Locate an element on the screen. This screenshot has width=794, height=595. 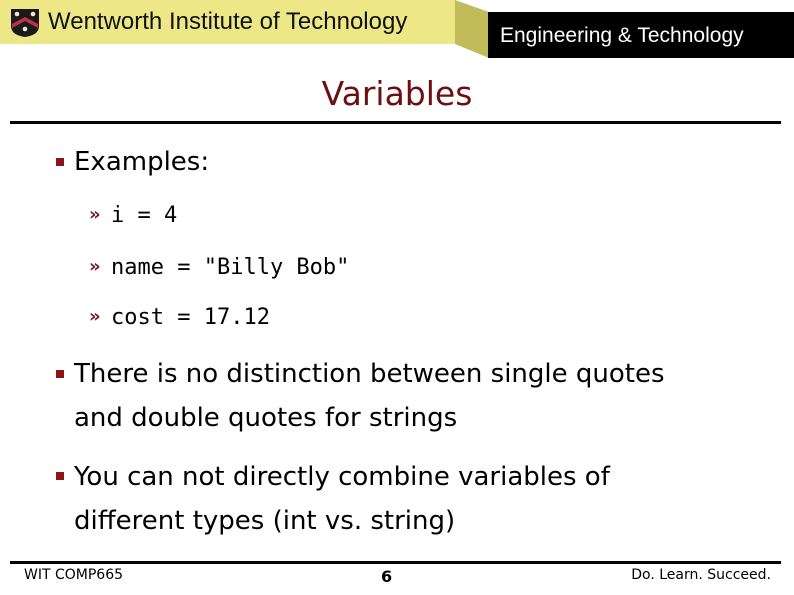
motto: Do. Learn. Succeed. is located at coordinates (701, 575).